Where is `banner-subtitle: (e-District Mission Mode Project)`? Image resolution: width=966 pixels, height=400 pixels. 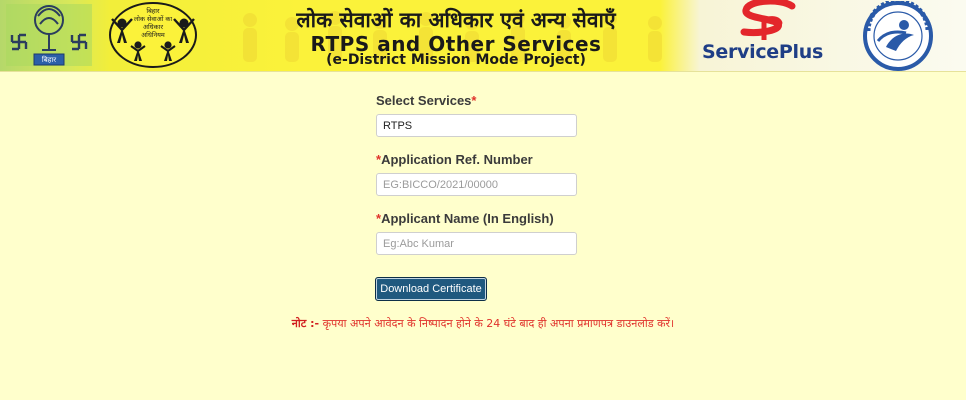 banner-subtitle: (e-District Mission Mode Project) is located at coordinates (456, 60).